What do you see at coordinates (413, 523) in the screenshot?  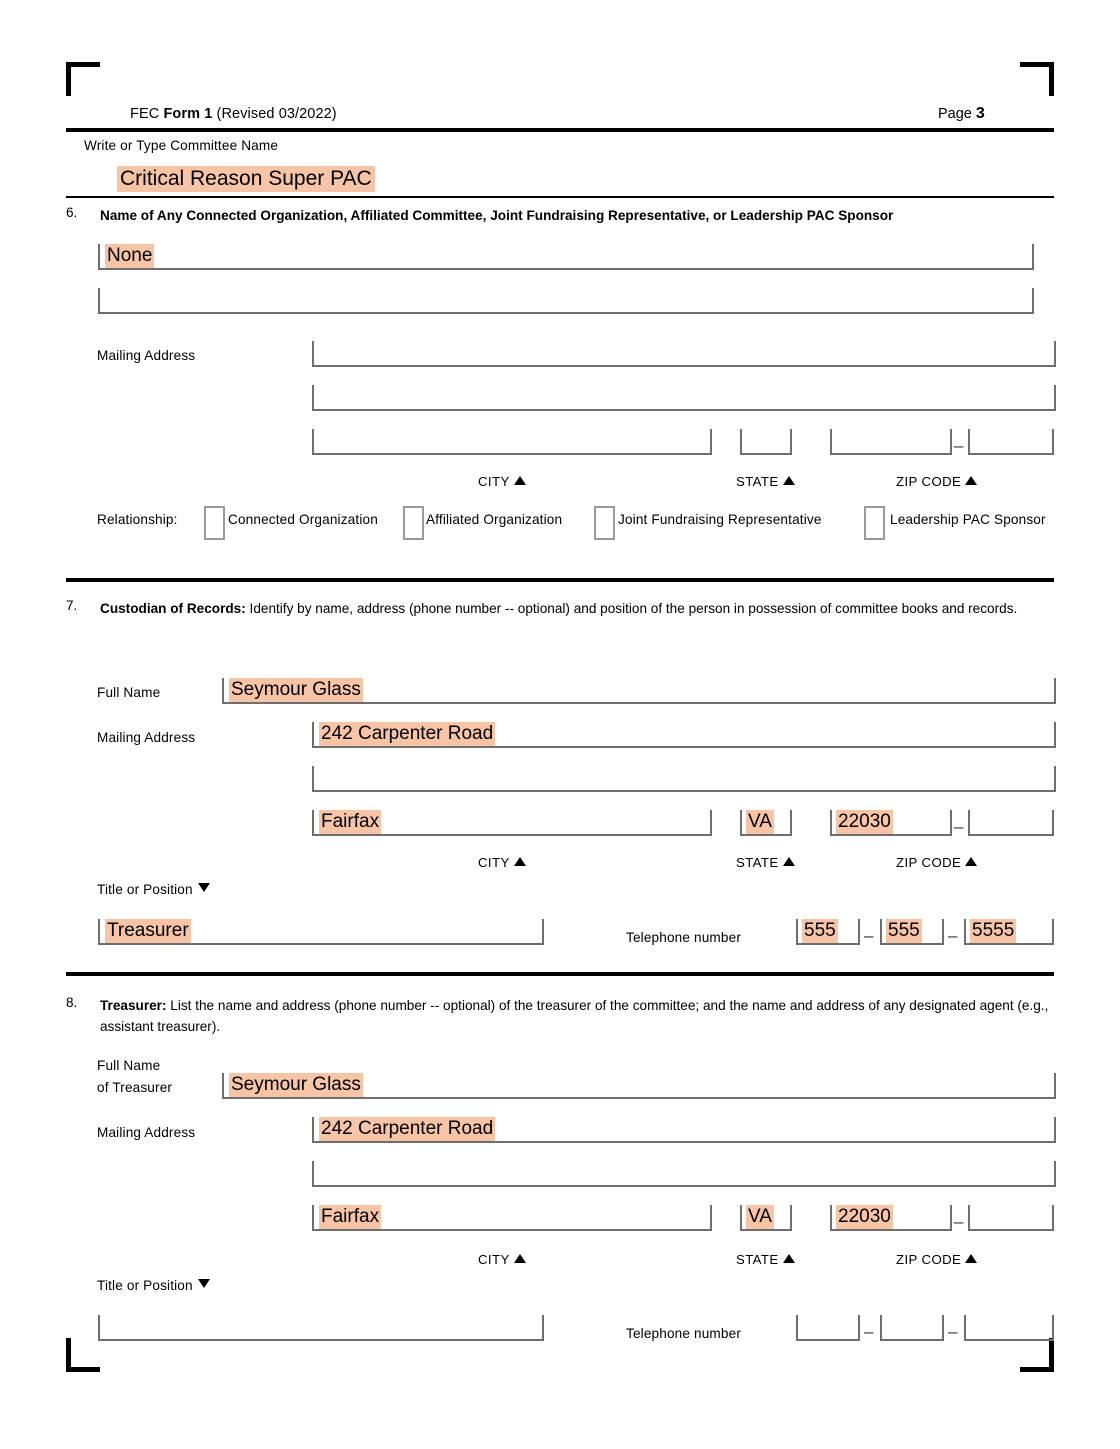 I see `checkbox-affiliated-organization` at bounding box center [413, 523].